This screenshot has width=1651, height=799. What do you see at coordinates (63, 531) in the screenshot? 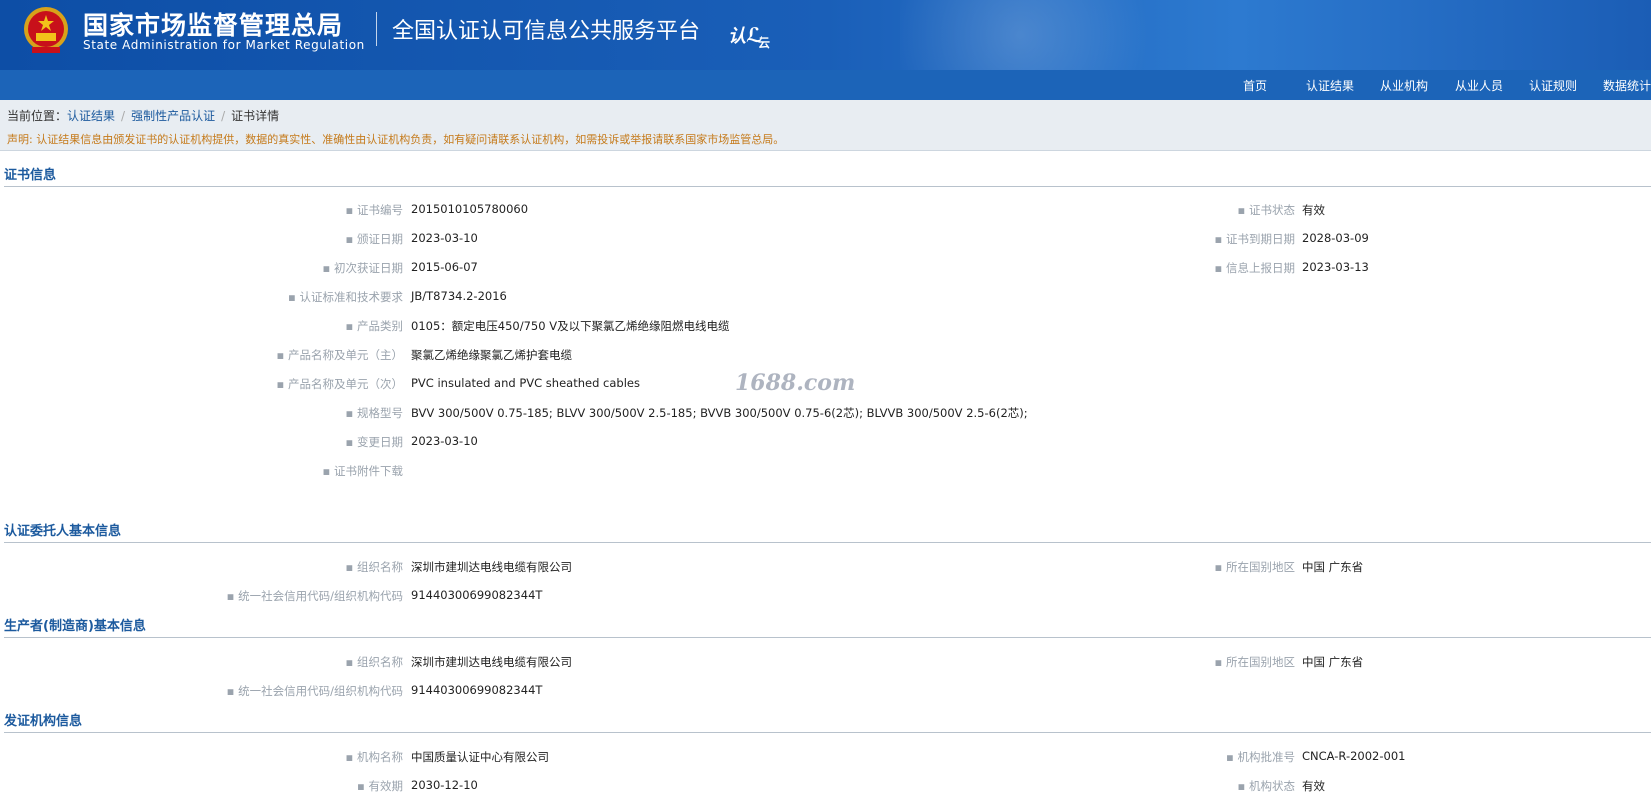
I see `section-title-client: 认证委托人基本信息` at bounding box center [63, 531].